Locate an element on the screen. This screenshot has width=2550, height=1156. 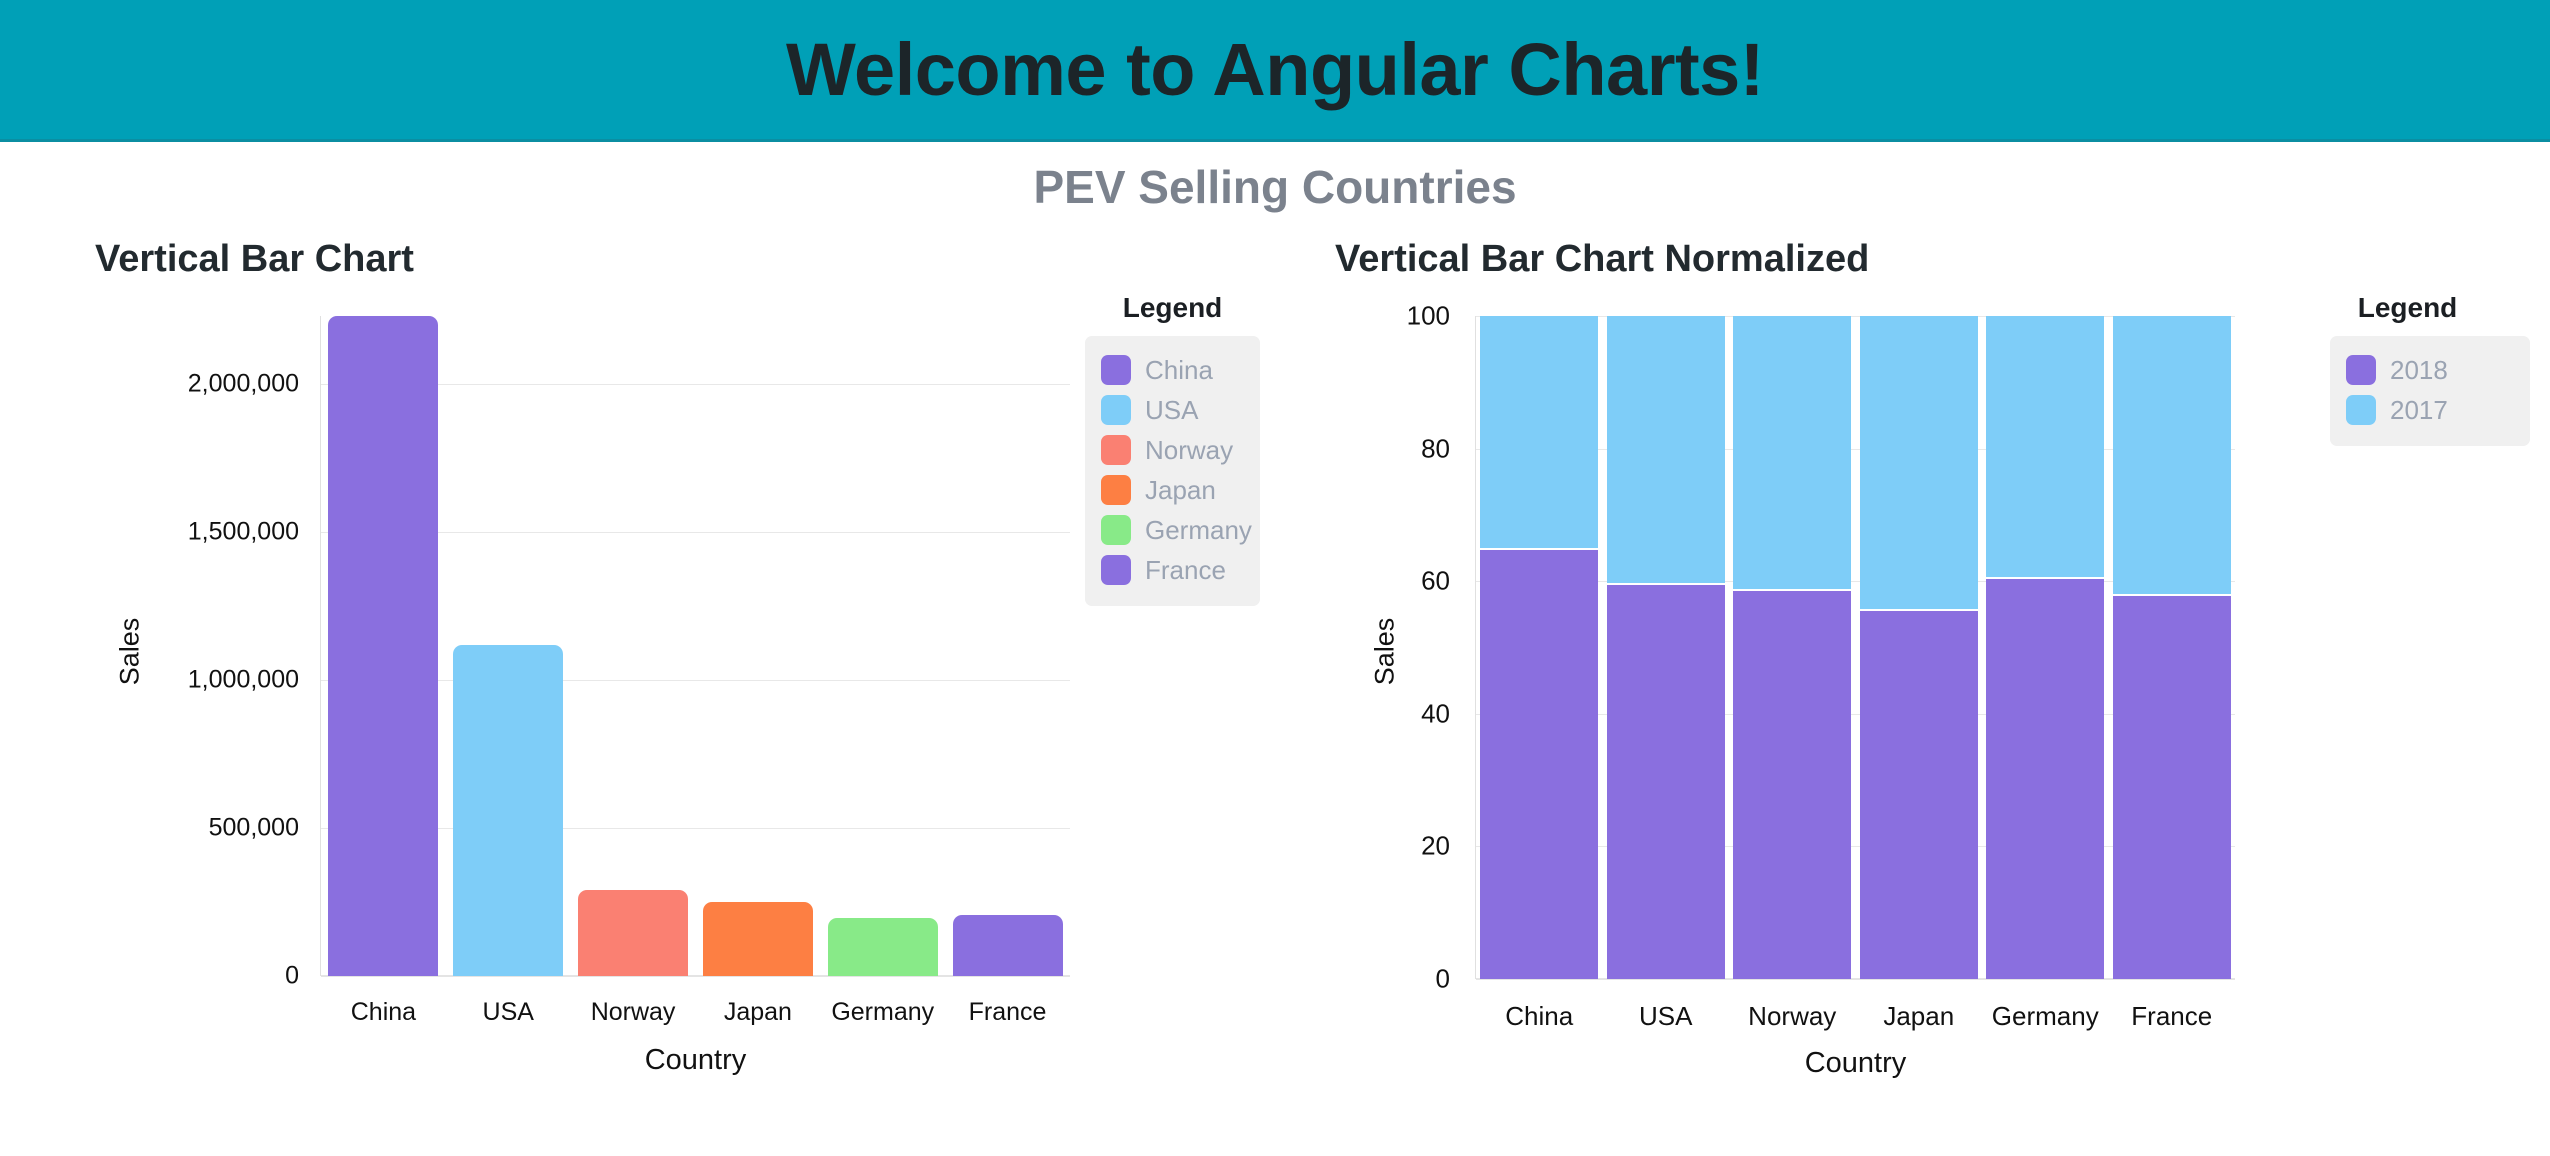
legend-item-label: Norway is located at coordinates (1189, 450).